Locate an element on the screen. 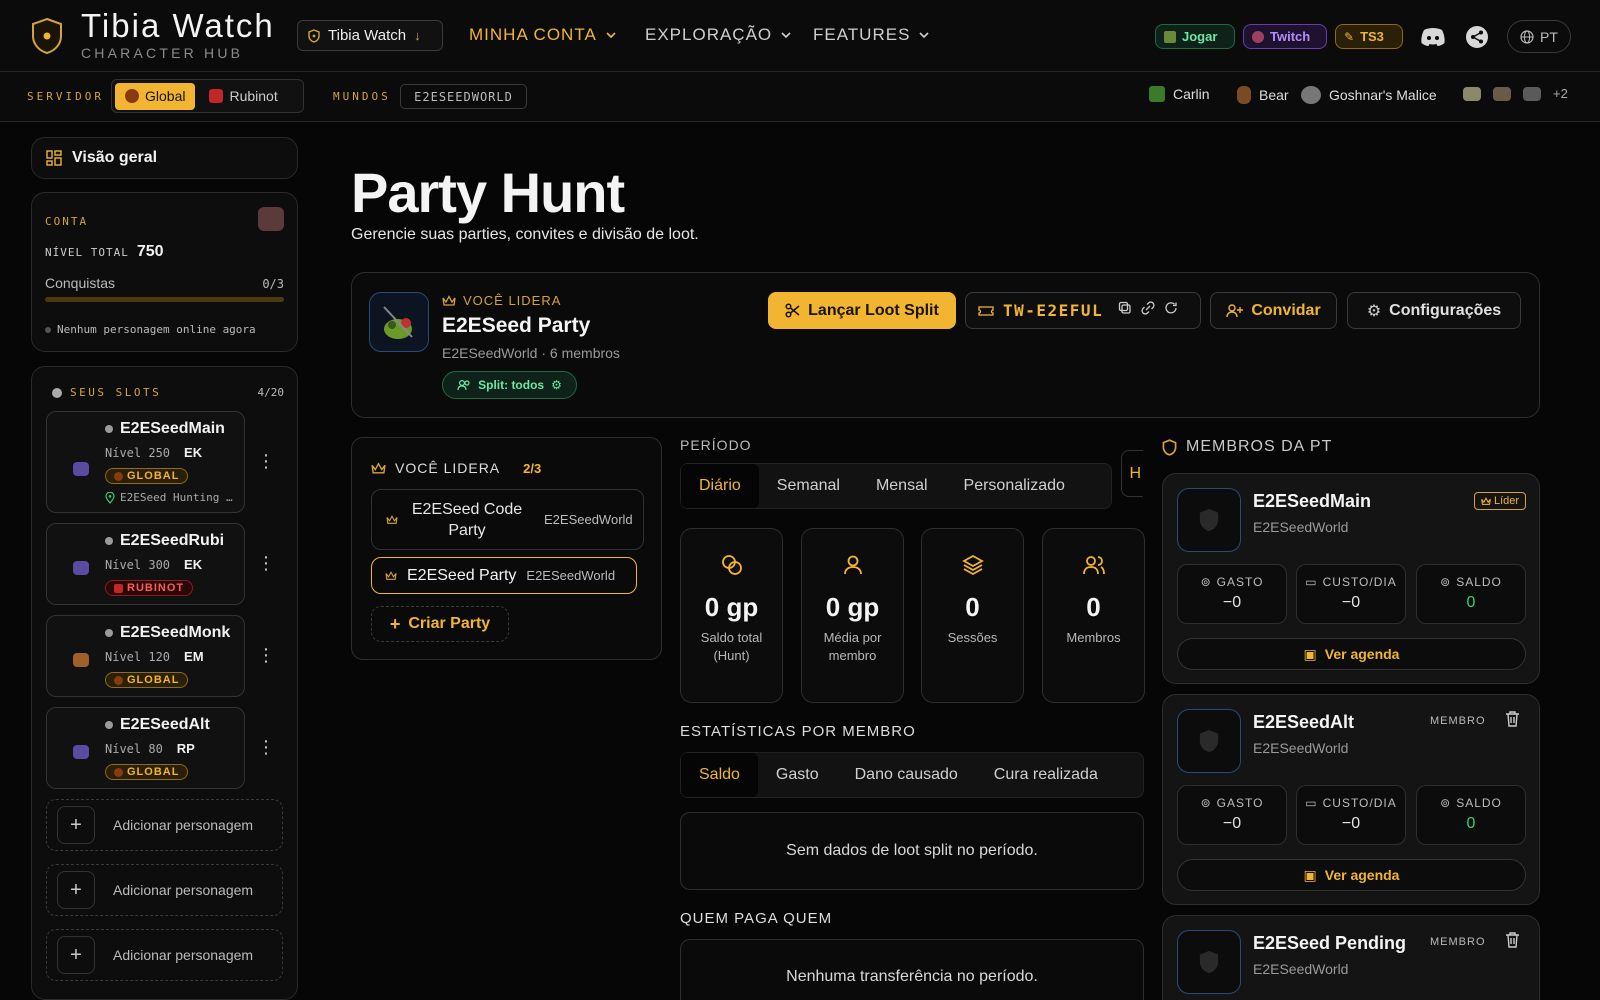 This screenshot has width=1600, height=1000. server-badge-icon is located at coordinates (118, 772).